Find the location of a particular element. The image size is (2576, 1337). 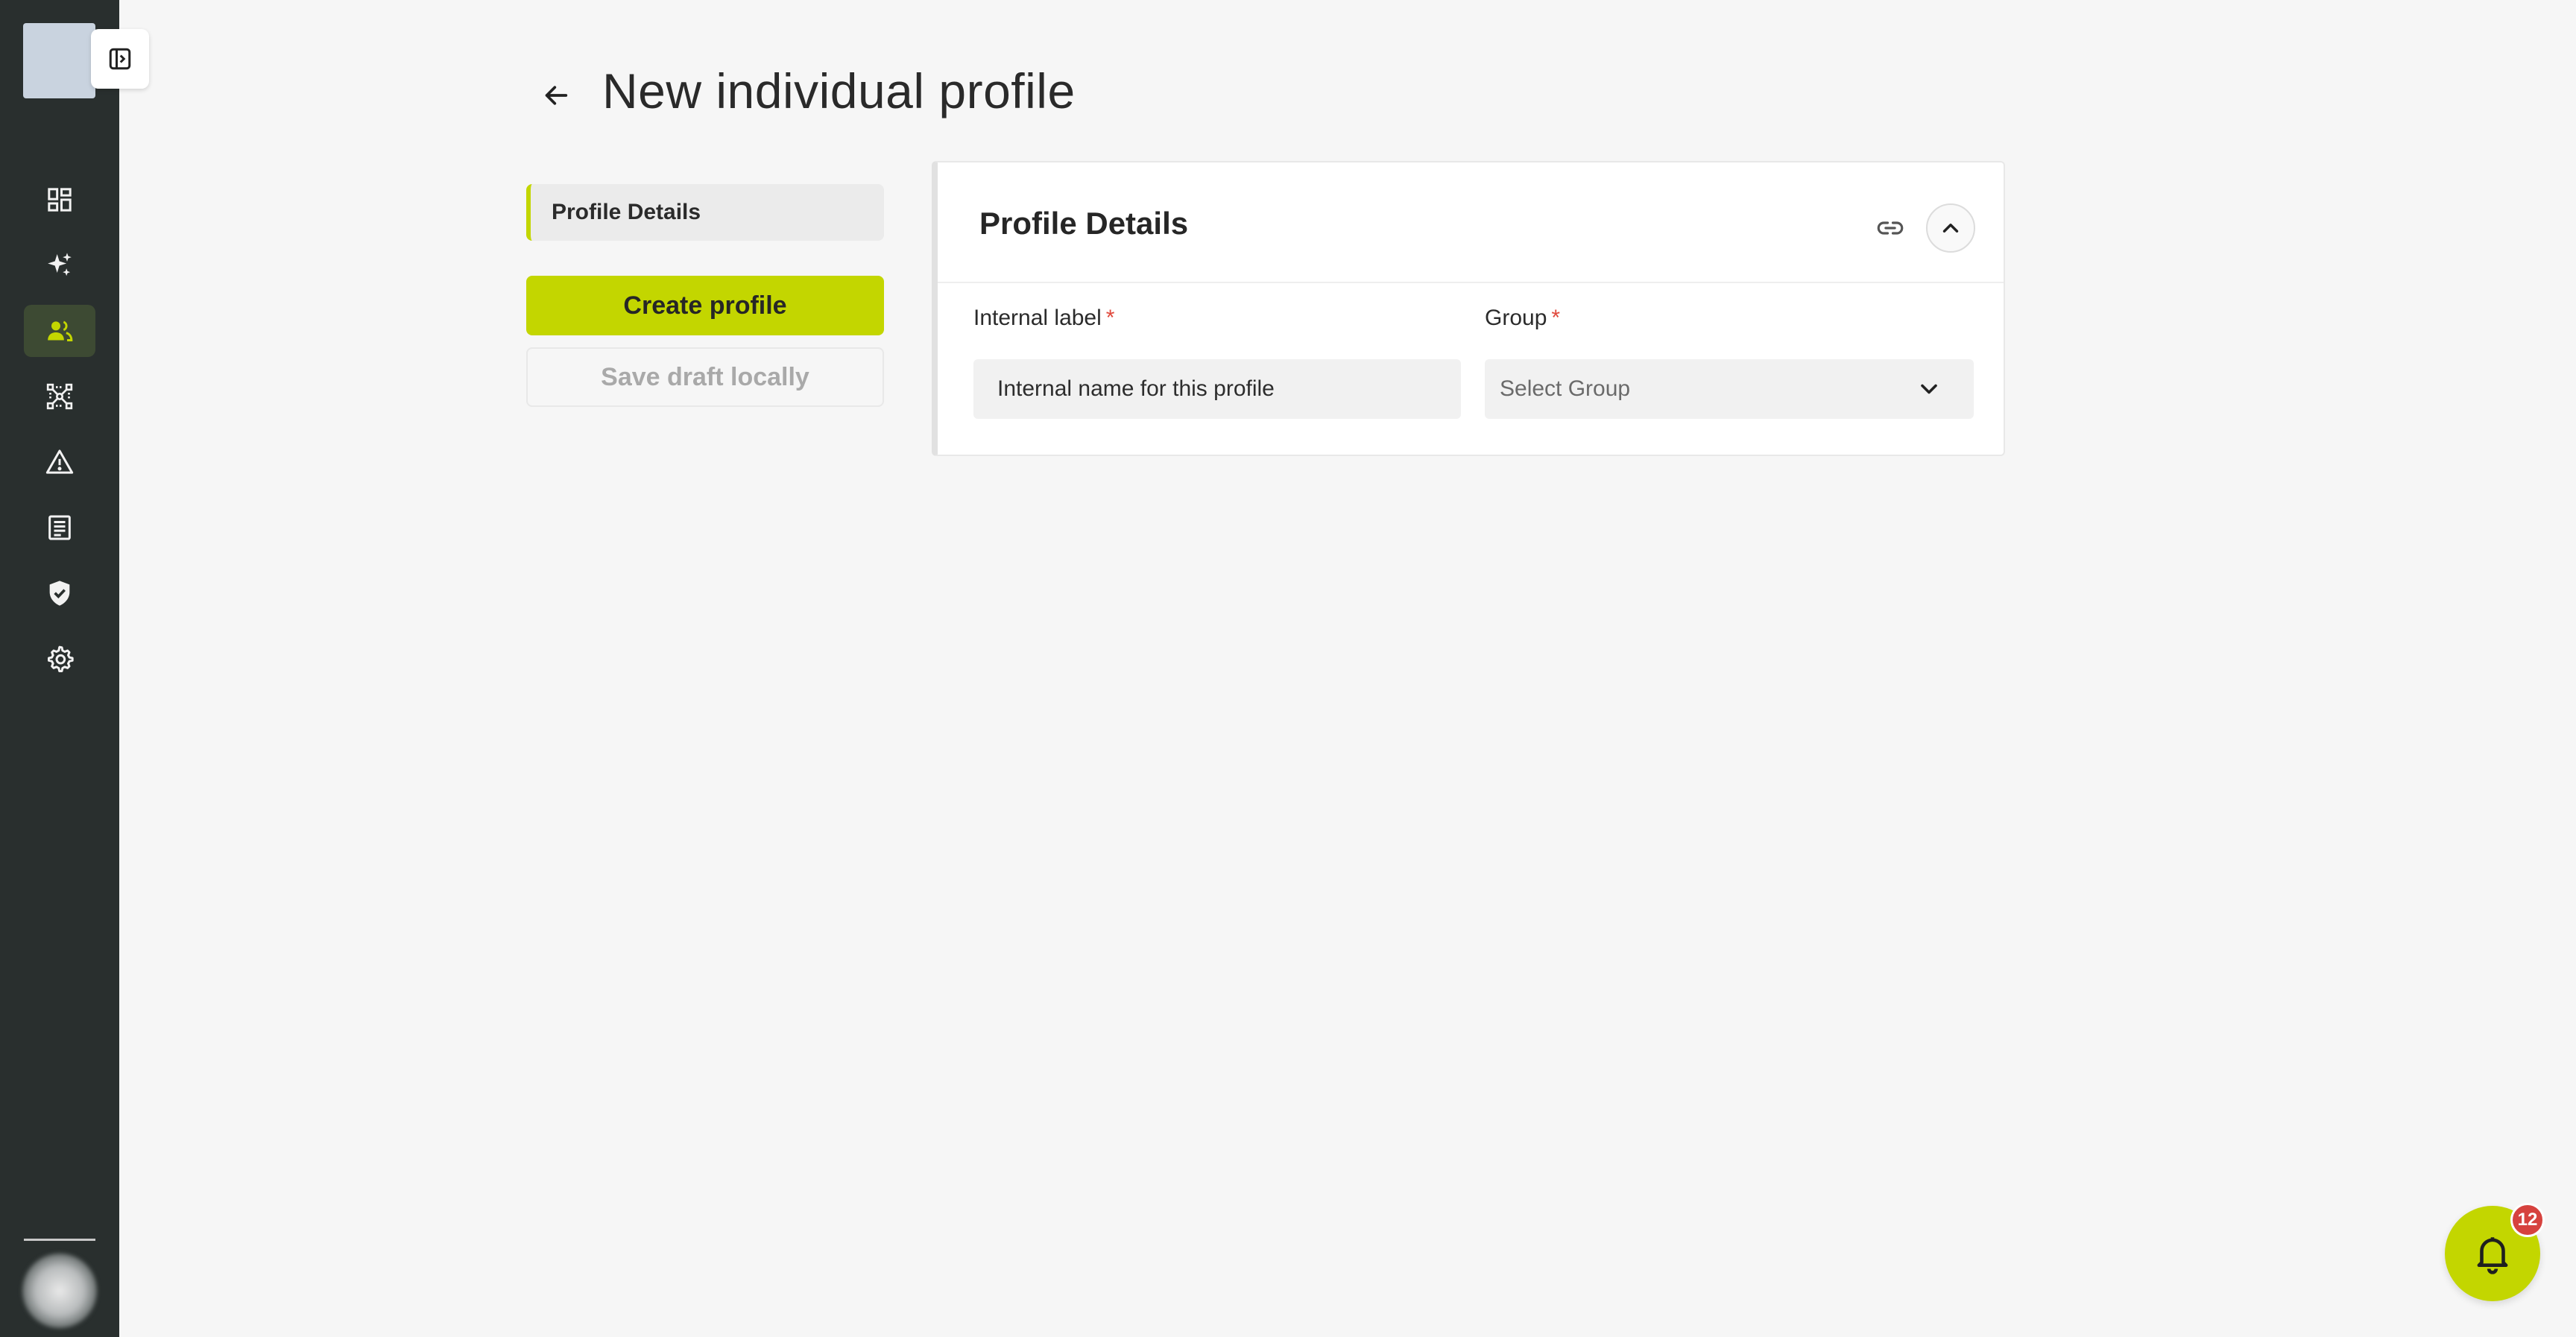

save-draft-button: Save draft locally is located at coordinates (705, 377).